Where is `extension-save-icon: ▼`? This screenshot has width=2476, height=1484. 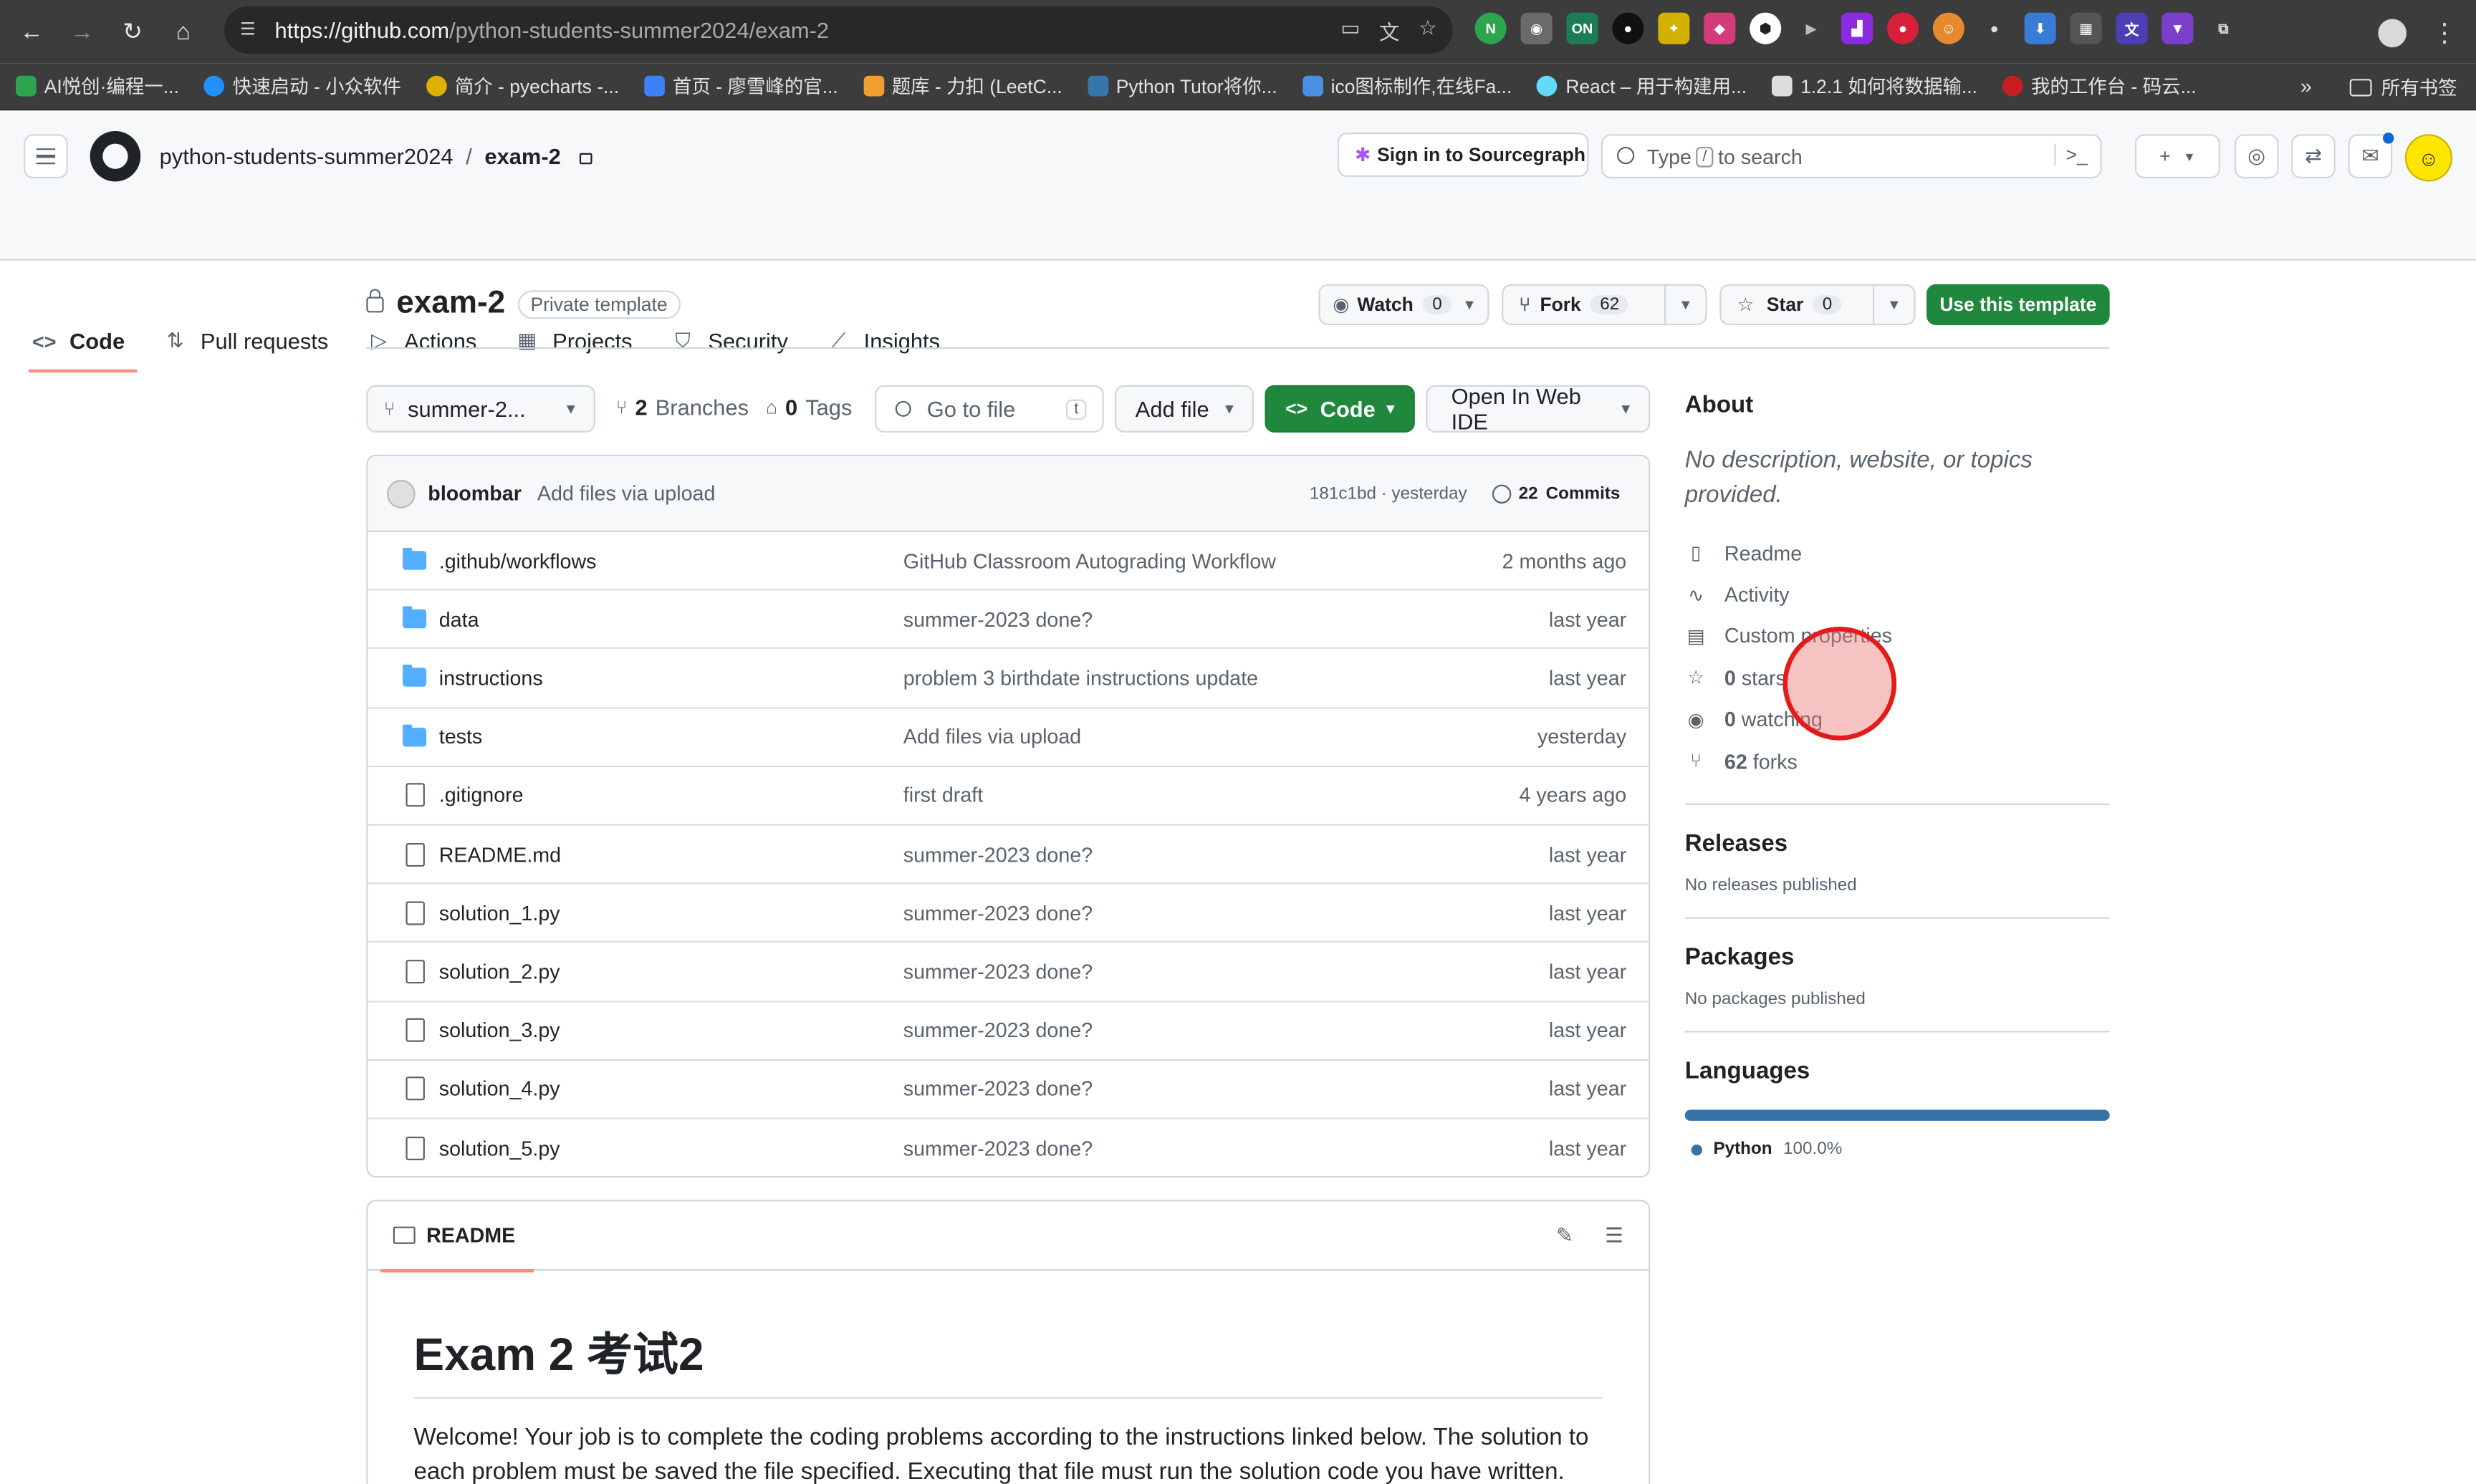 extension-save-icon: ▼ is located at coordinates (2177, 28).